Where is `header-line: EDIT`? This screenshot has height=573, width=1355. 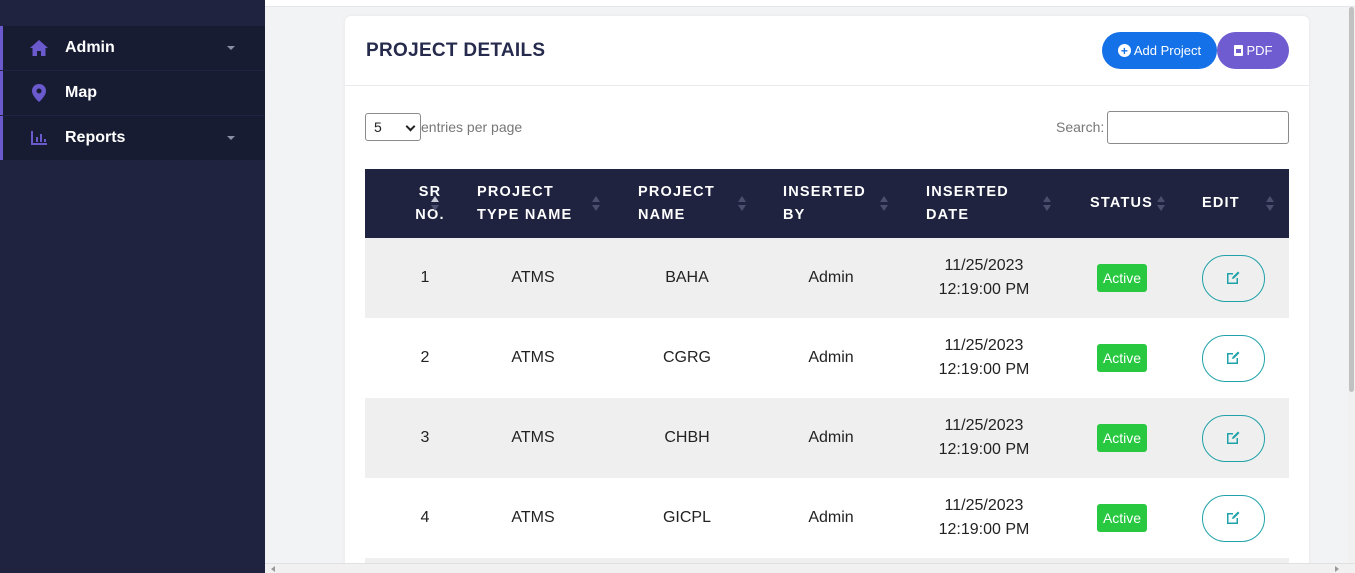
header-line: EDIT is located at coordinates (1221, 203).